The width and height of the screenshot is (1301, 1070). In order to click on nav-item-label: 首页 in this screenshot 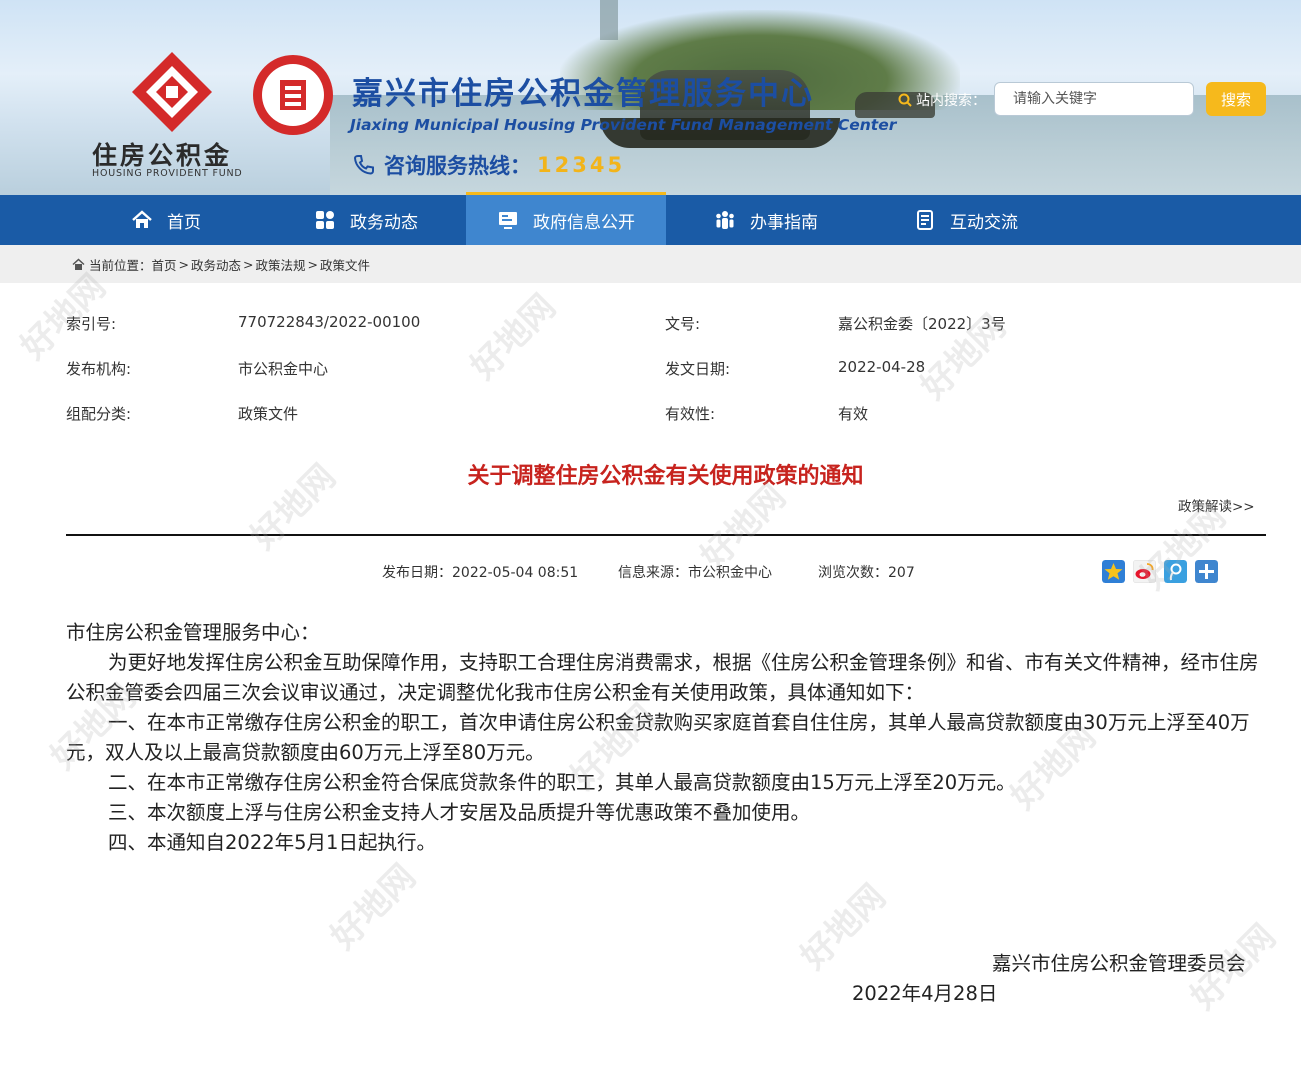, I will do `click(184, 220)`.